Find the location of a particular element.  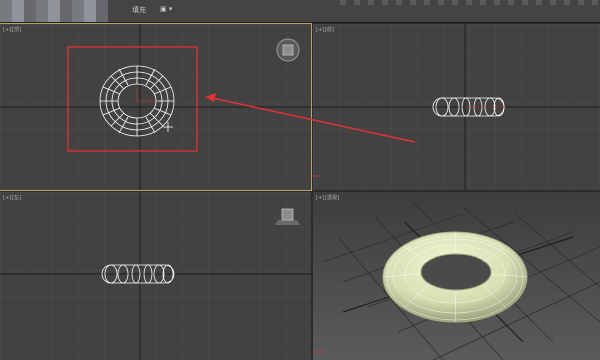

left-scene is located at coordinates (200, 246).